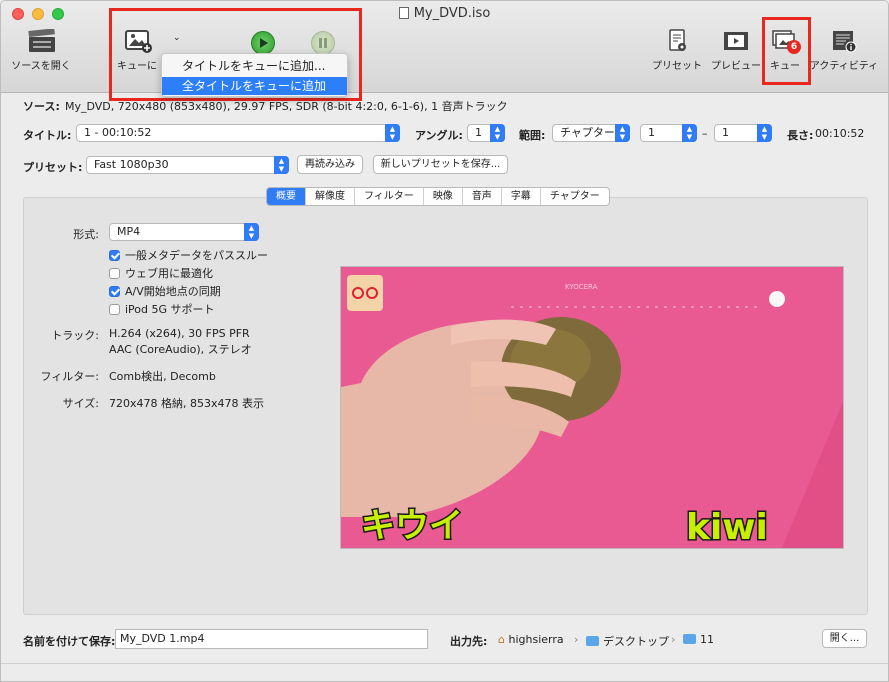 The height and width of the screenshot is (682, 889). What do you see at coordinates (501, 639) in the screenshot?
I see `home-icon: ⌂` at bounding box center [501, 639].